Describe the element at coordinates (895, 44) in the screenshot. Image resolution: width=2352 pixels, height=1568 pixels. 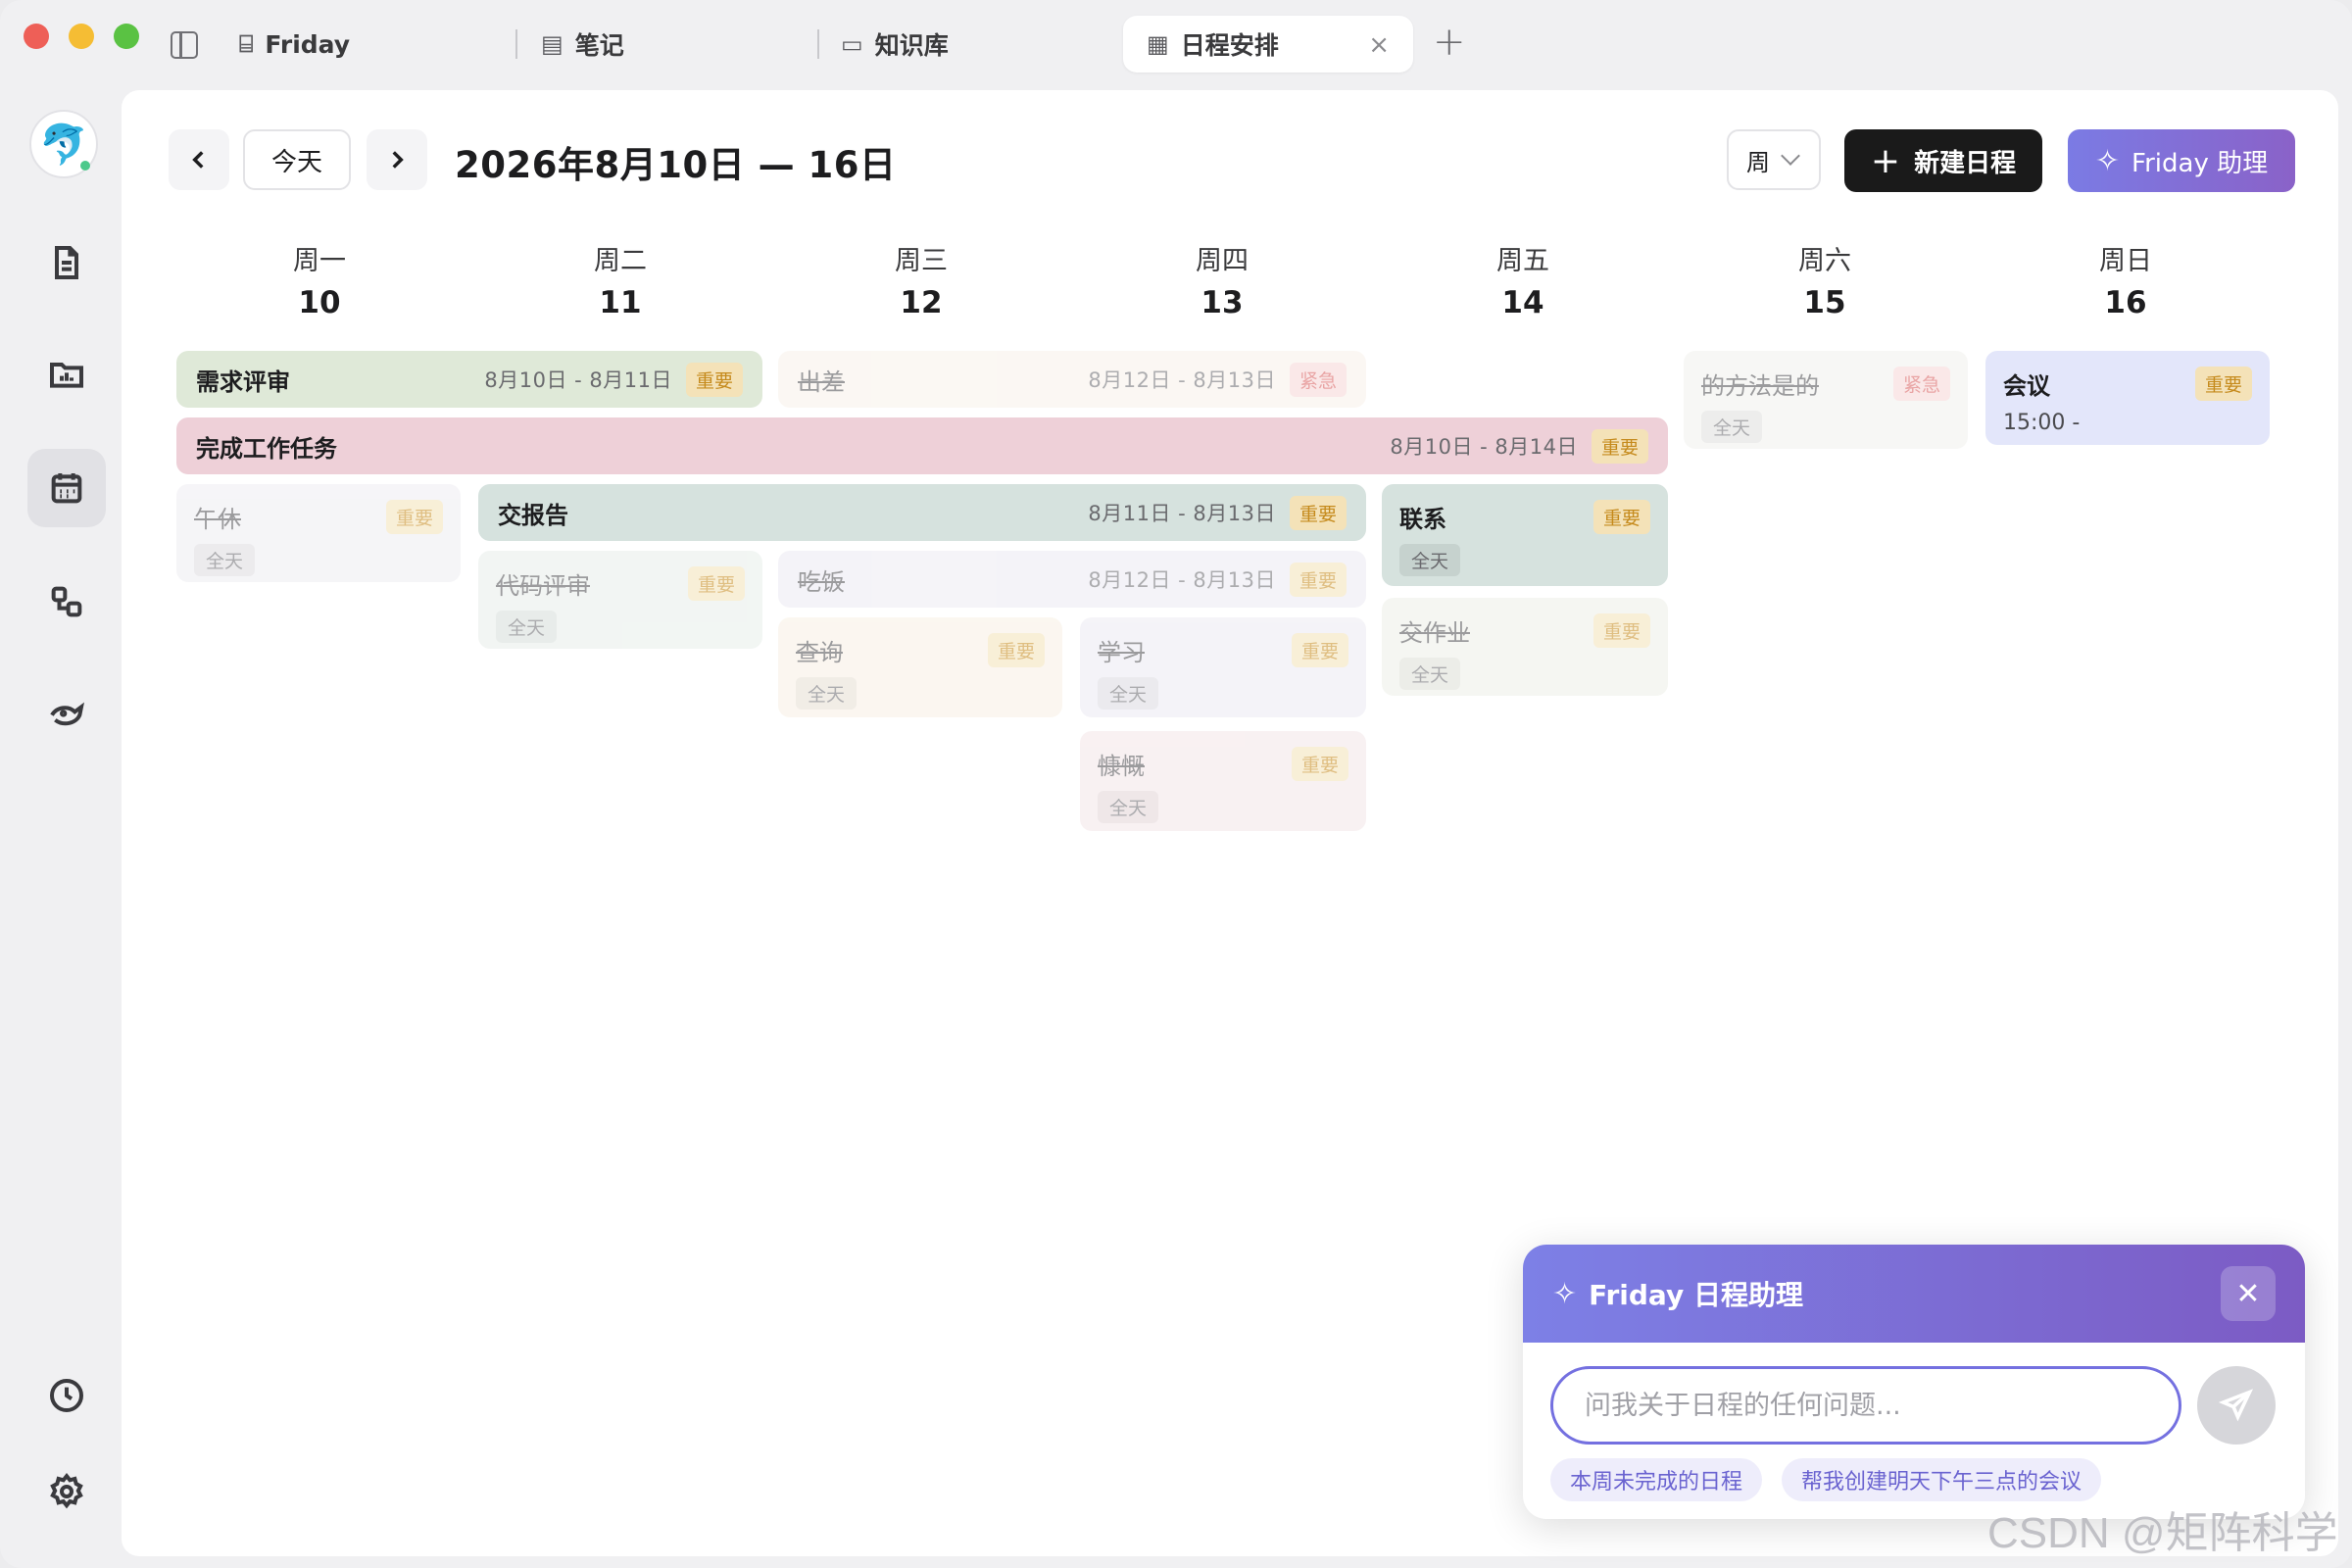
I see `tab-knowledge-base: ▭ 知识库` at that location.